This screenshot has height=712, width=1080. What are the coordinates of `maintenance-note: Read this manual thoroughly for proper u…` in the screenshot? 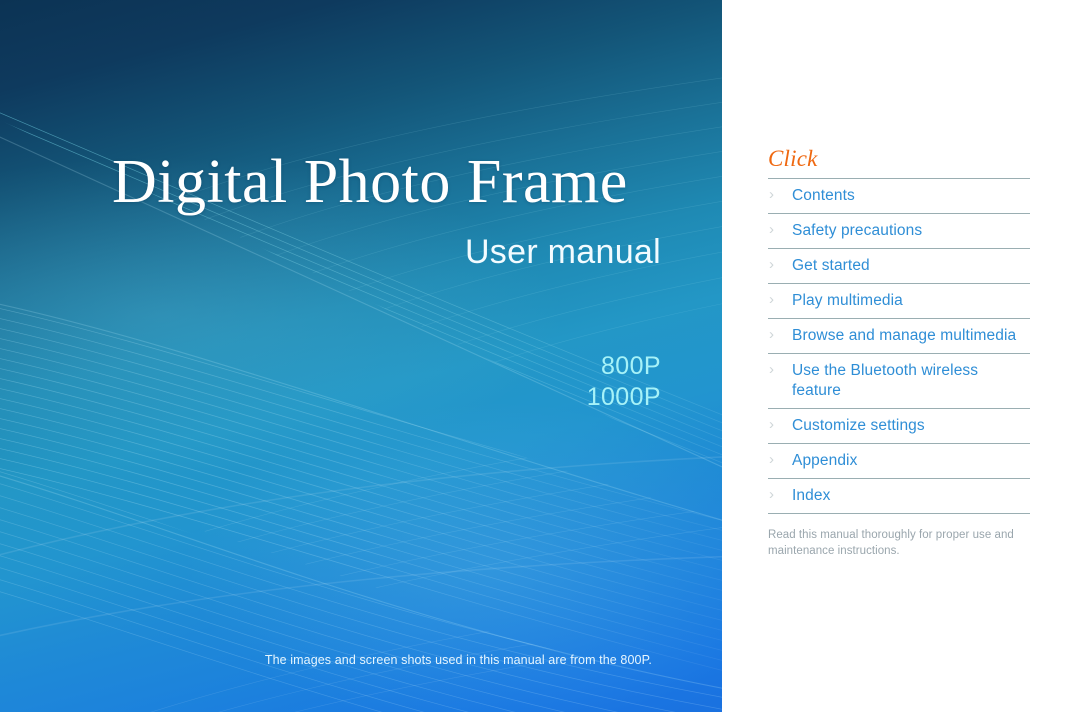 It's located at (891, 543).